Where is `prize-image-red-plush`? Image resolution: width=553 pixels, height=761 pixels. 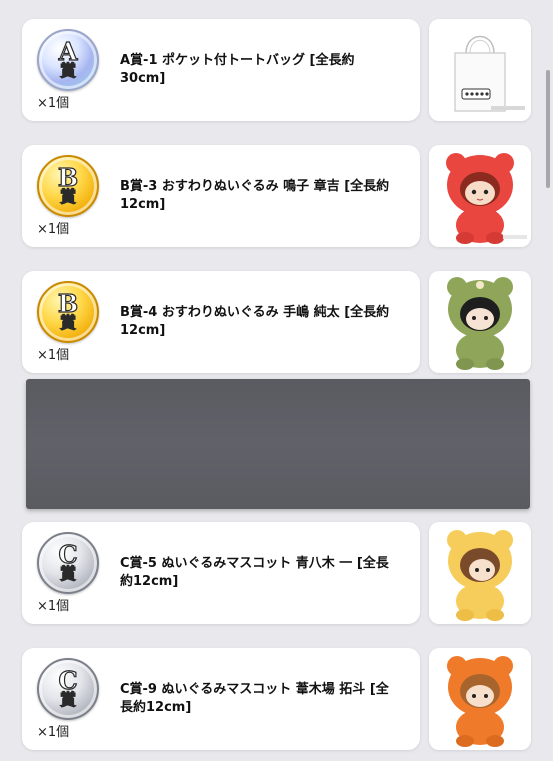
prize-image-red-plush is located at coordinates (480, 196).